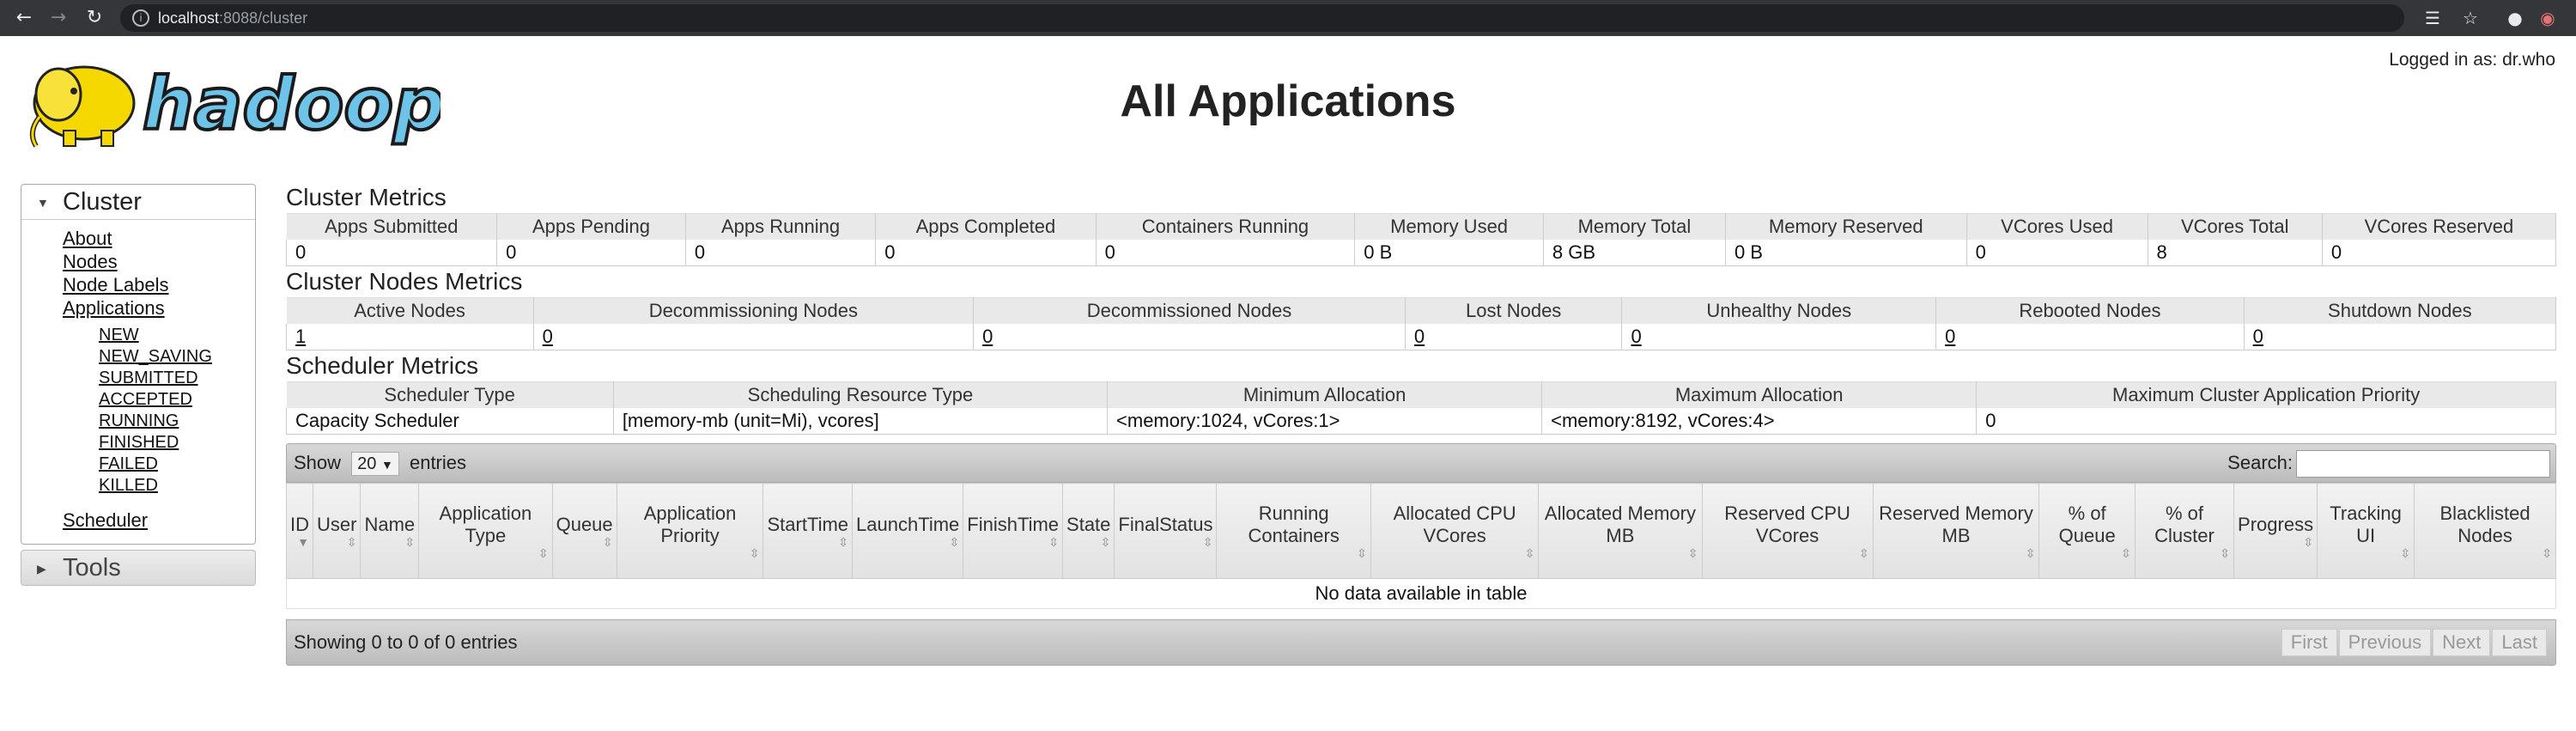 Image resolution: width=2576 pixels, height=731 pixels. What do you see at coordinates (159, 261) in the screenshot?
I see `nav-link-nodes: Nodes` at bounding box center [159, 261].